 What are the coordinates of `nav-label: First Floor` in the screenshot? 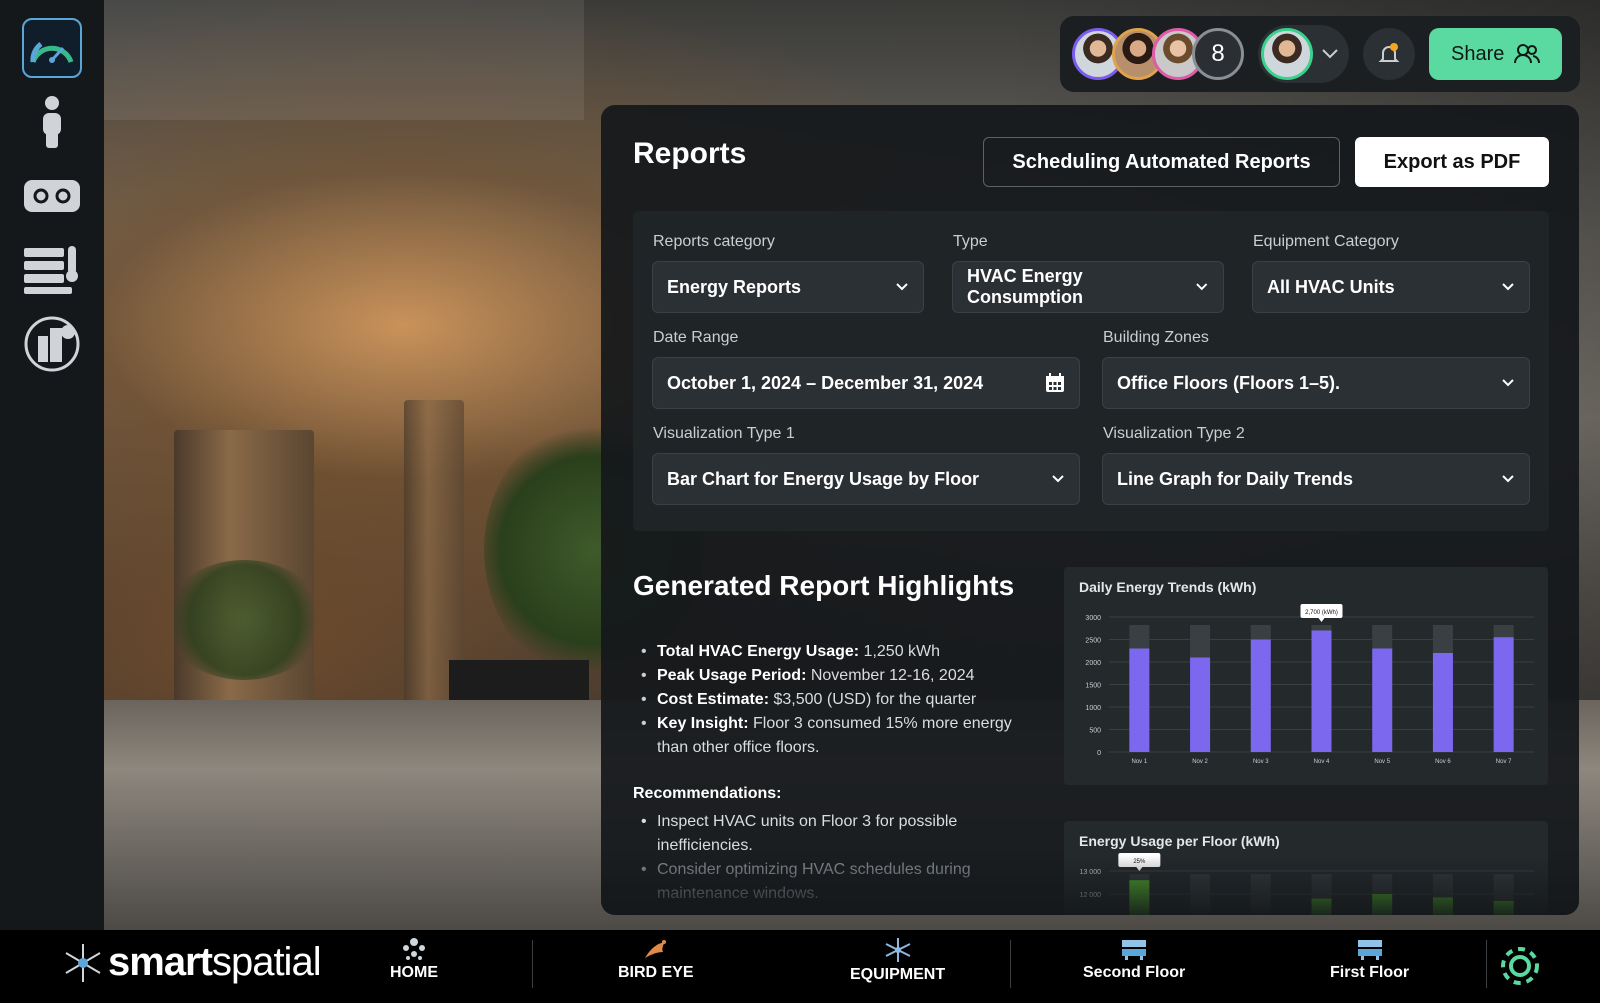 It's located at (1370, 972).